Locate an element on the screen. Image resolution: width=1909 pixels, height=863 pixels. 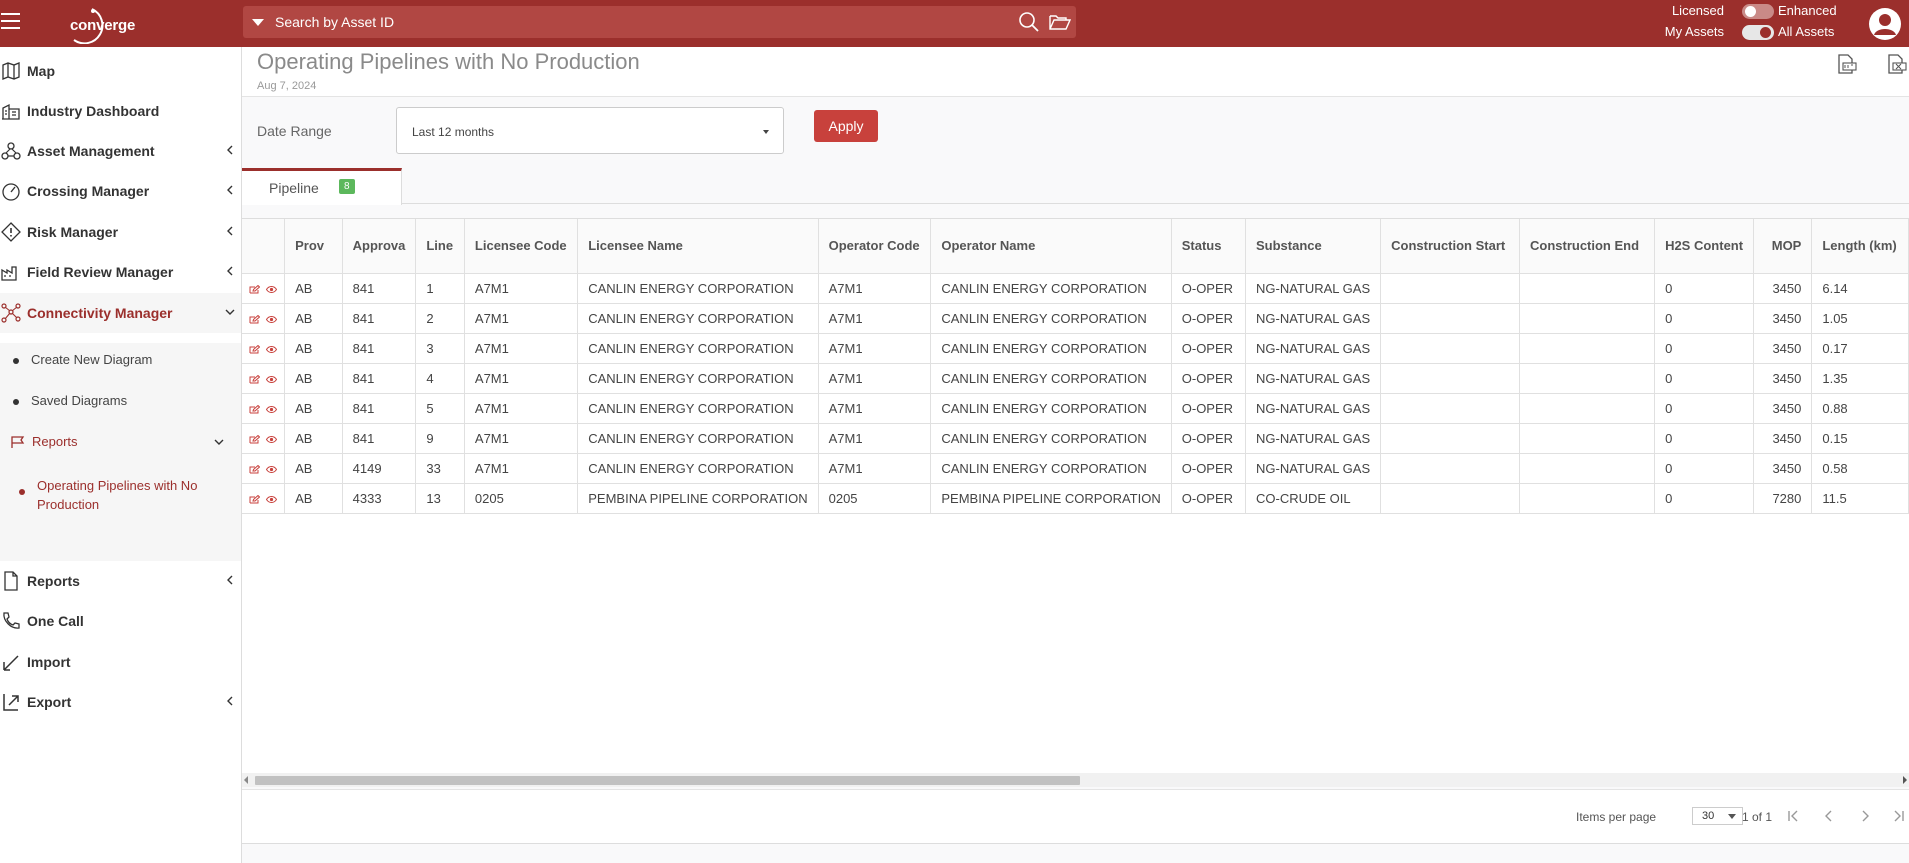
page-title: Operating Pipelines with No Production is located at coordinates (448, 61).